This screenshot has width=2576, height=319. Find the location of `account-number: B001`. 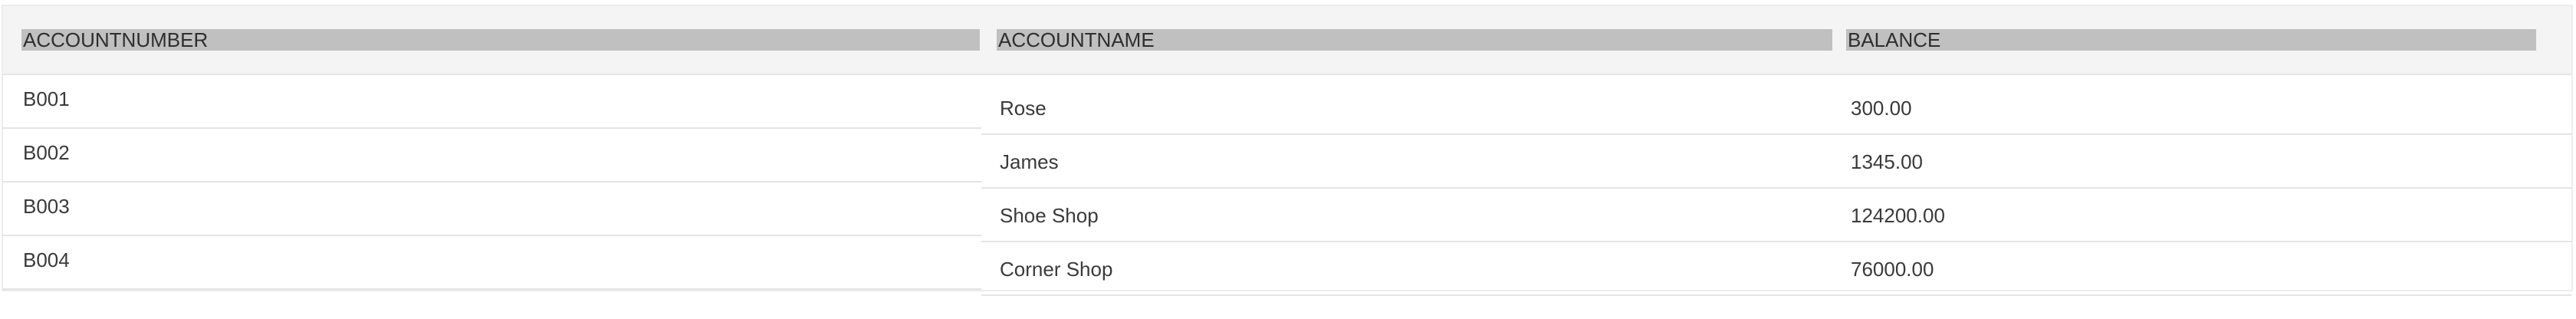

account-number: B001 is located at coordinates (46, 98).